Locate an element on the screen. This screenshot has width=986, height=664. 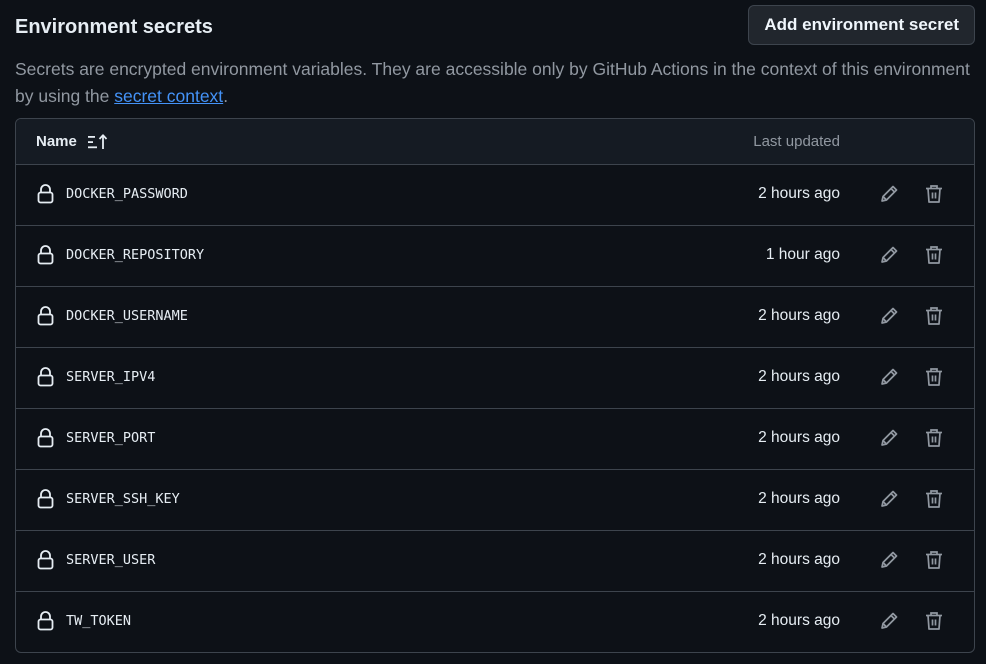
secret-name: SERVER_IPV4 is located at coordinates (111, 377).